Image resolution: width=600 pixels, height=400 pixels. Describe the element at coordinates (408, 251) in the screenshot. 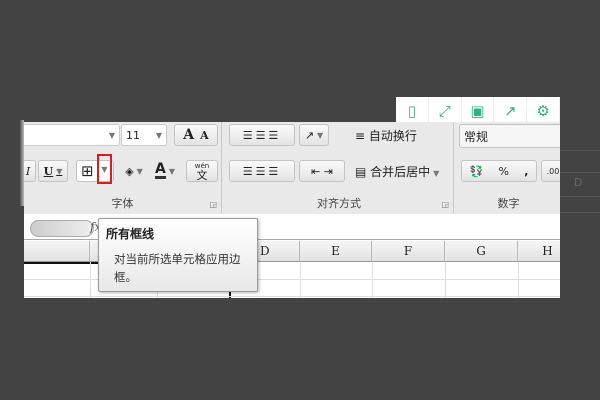

I see `column-header-f: F` at that location.